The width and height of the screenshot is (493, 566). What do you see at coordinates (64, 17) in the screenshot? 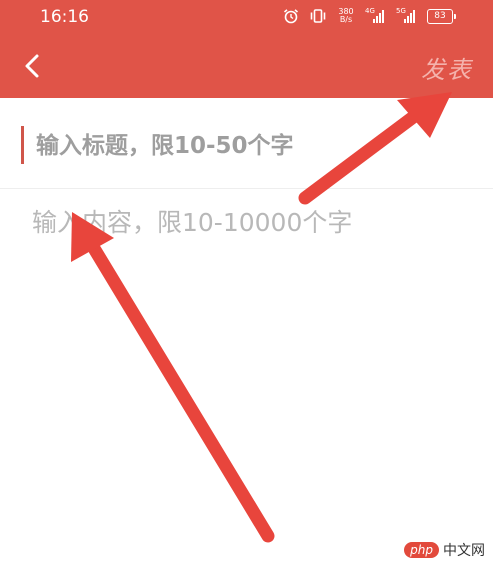
I see `status-time: 16:16` at bounding box center [64, 17].